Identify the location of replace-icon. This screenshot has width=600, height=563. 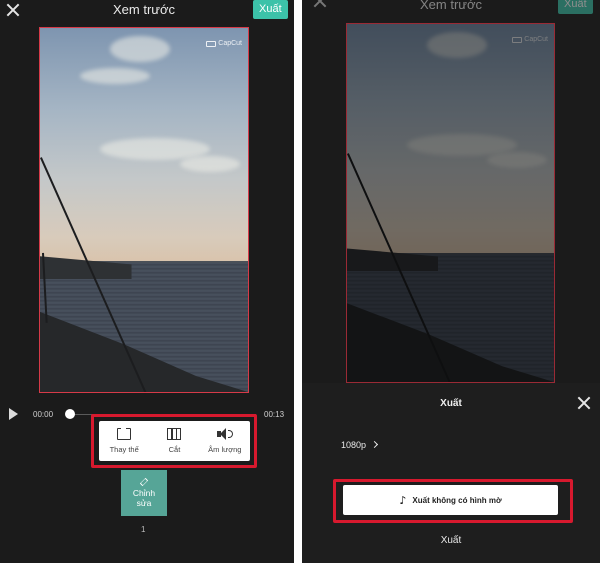
(124, 433).